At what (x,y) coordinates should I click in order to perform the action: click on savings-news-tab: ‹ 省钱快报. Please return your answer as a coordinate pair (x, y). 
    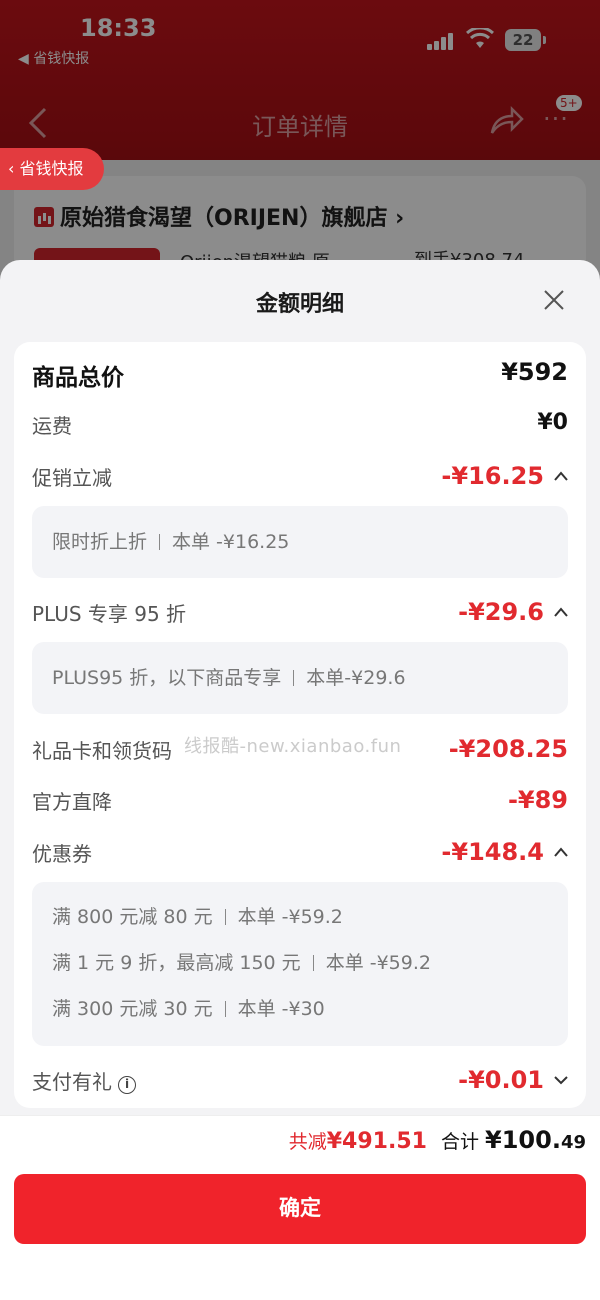
    Looking at the image, I should click on (52, 169).